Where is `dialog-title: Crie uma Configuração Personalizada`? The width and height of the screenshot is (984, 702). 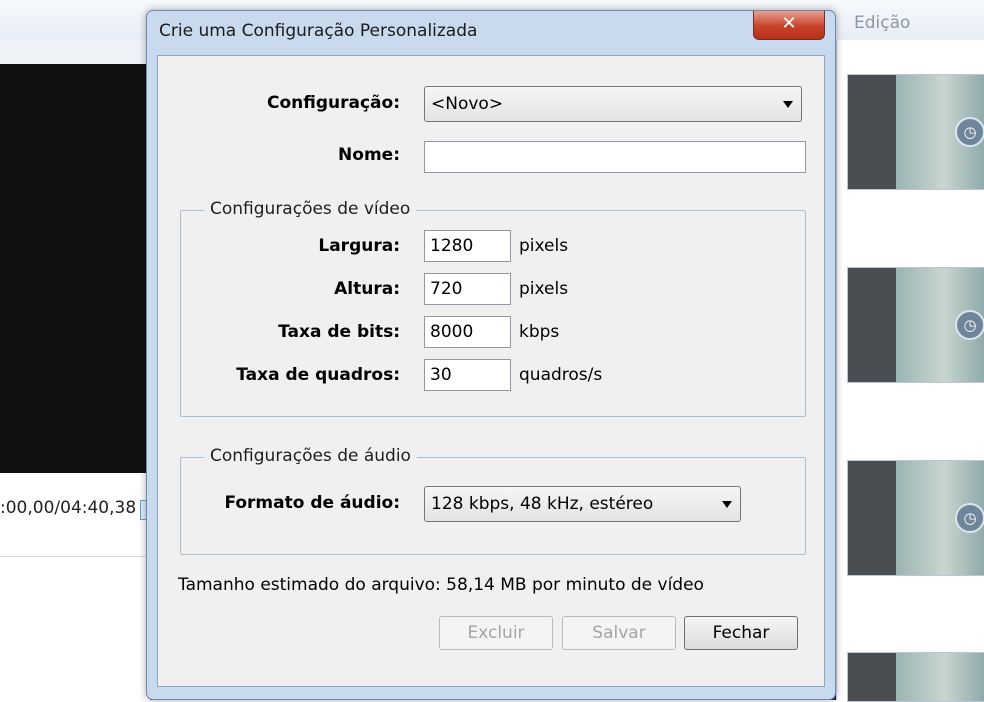
dialog-title: Crie uma Configuração Personalizada is located at coordinates (318, 31).